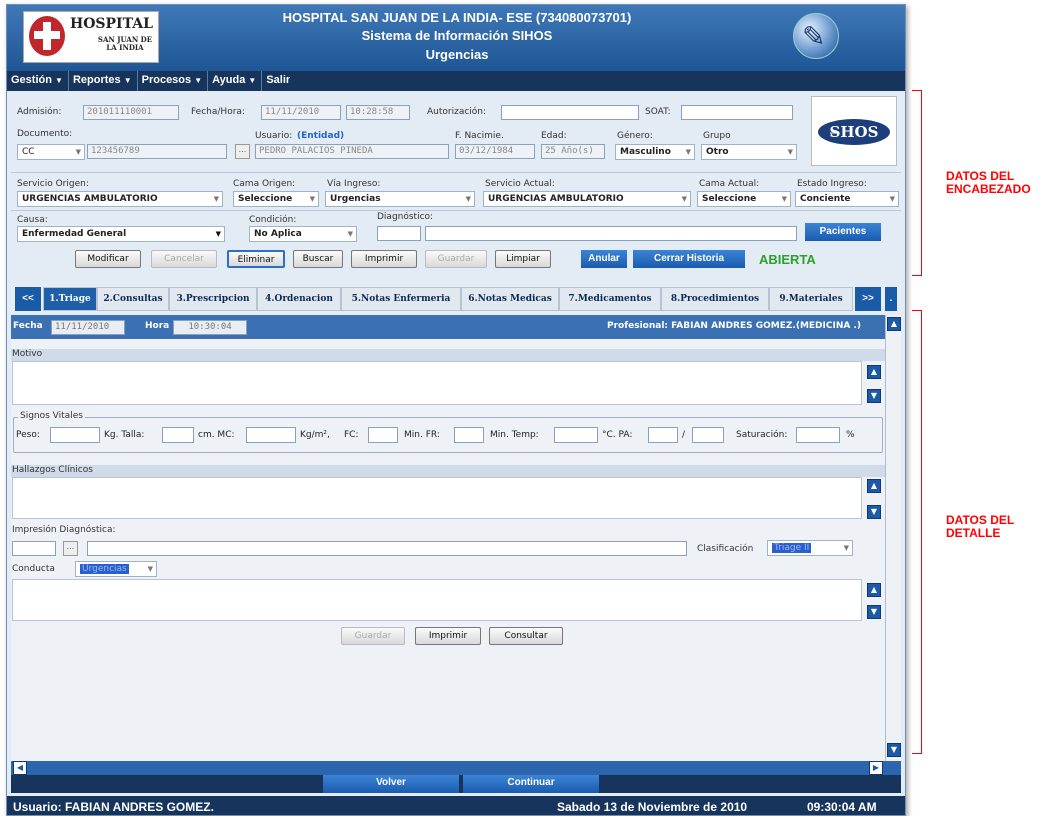 This screenshot has width=1047, height=816. I want to click on tab-next-button: >>, so click(868, 299).